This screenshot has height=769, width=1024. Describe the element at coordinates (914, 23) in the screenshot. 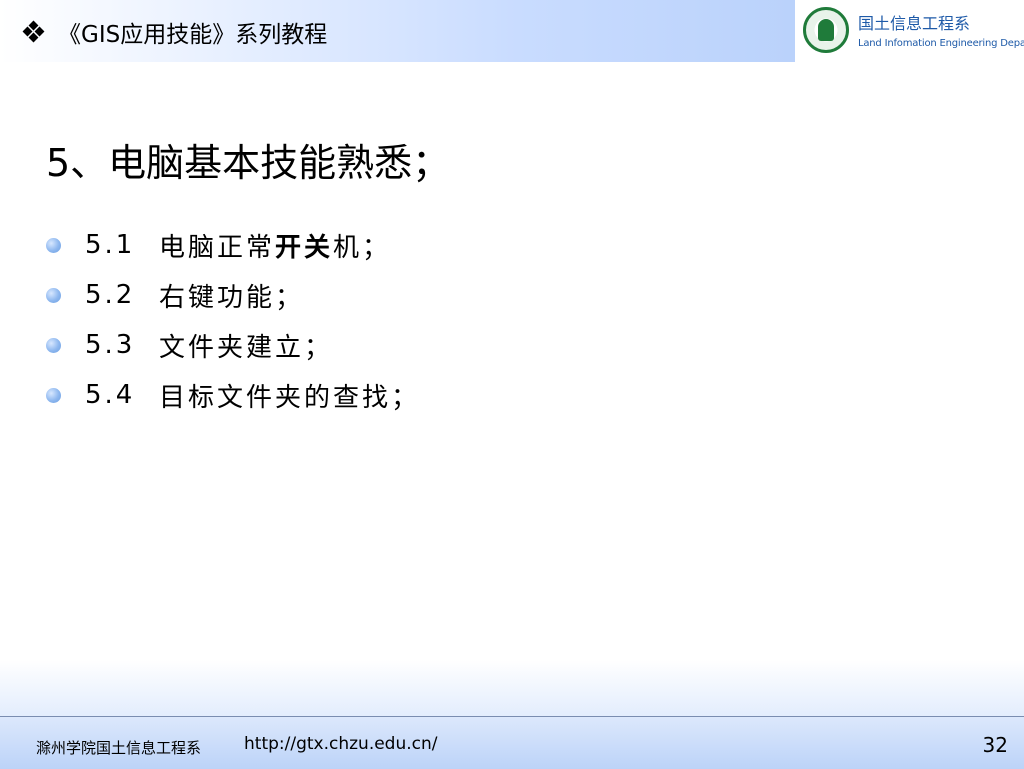

I see `logo-name-cn: 国土信息工程系` at that location.